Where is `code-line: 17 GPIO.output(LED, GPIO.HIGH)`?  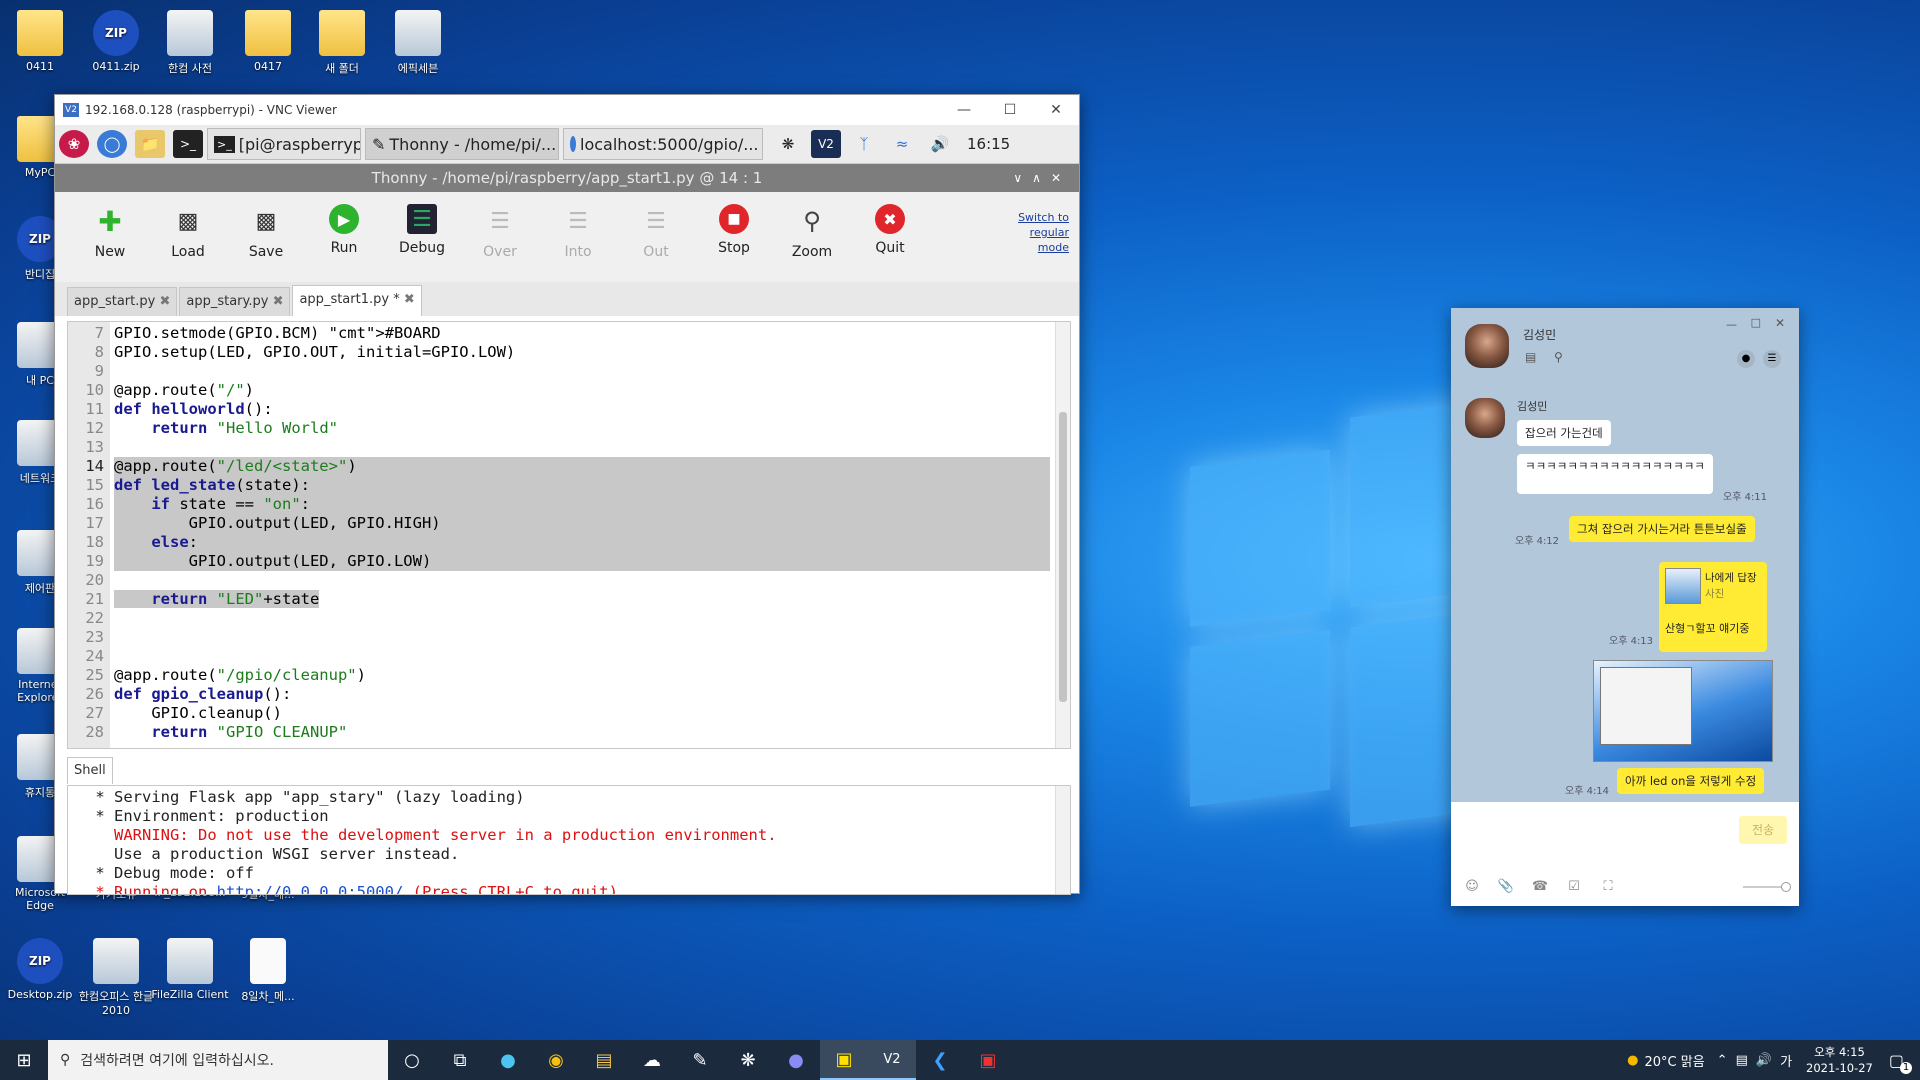 code-line: 17 GPIO.output(LED, GPIO.HIGH) is located at coordinates (560, 523).